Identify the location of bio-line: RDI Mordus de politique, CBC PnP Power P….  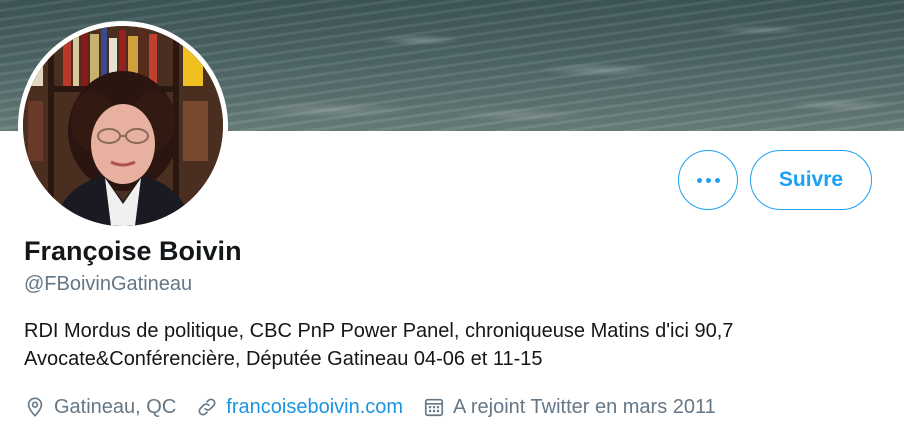
(379, 331).